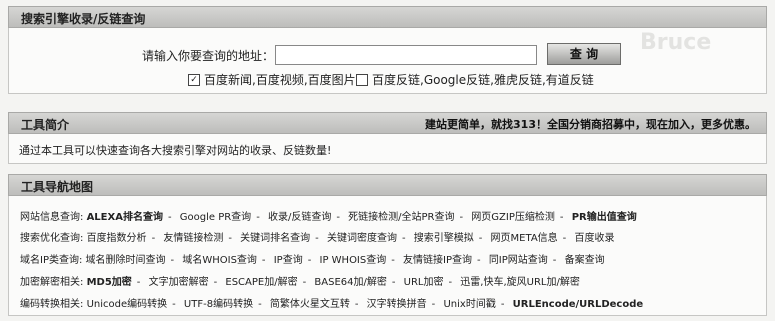 The image size is (775, 321). Describe the element at coordinates (387, 149) in the screenshot. I see `intro-panel: 通过本工具可以快速查询各大搜索引擎对网站的收录、反链数量!` at that location.